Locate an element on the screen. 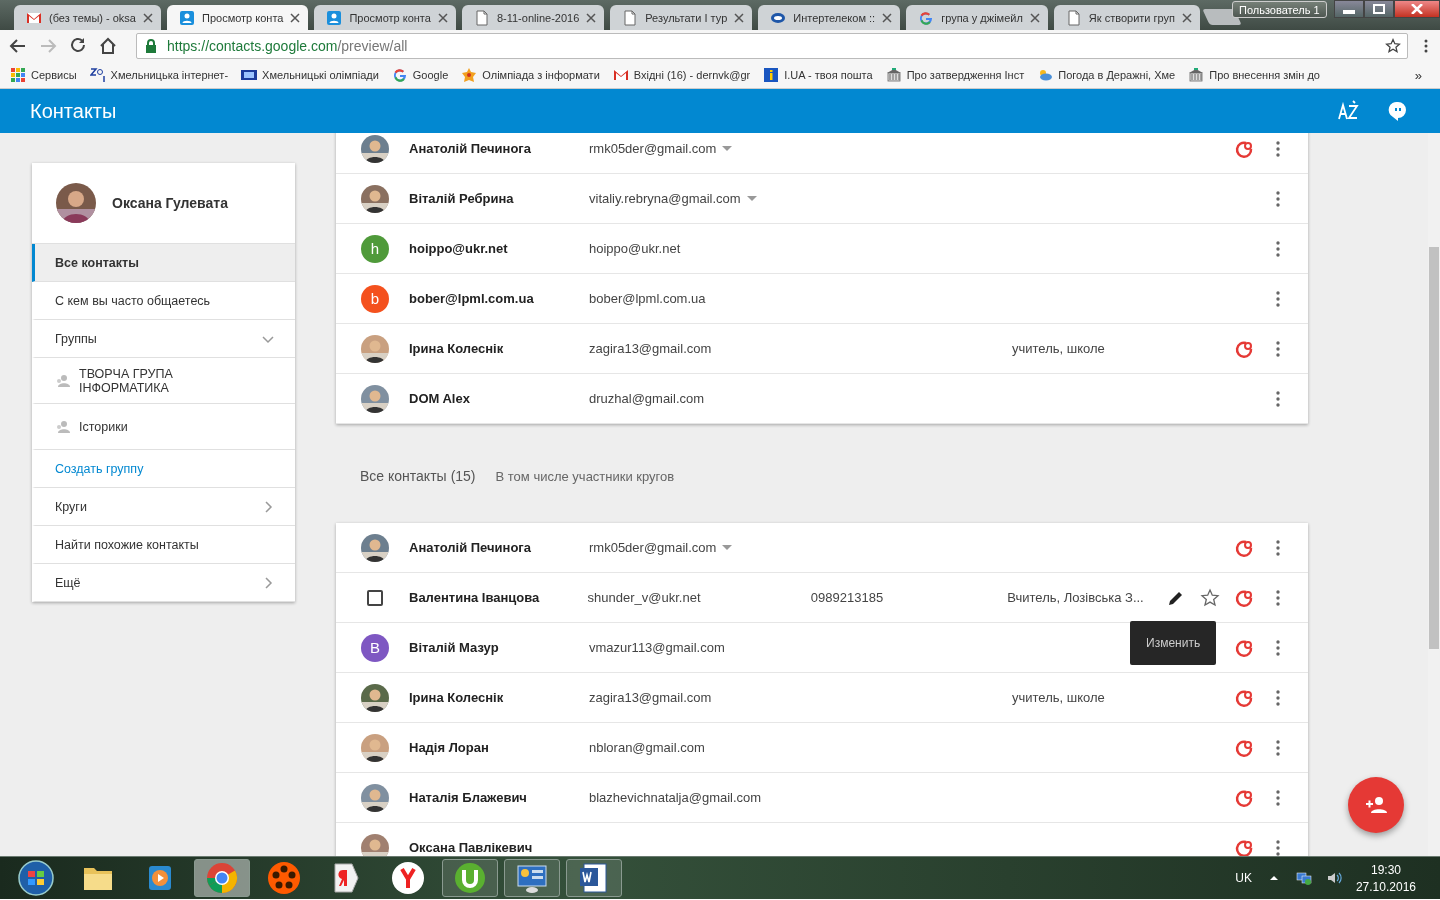  torrent-icon is located at coordinates (470, 878).